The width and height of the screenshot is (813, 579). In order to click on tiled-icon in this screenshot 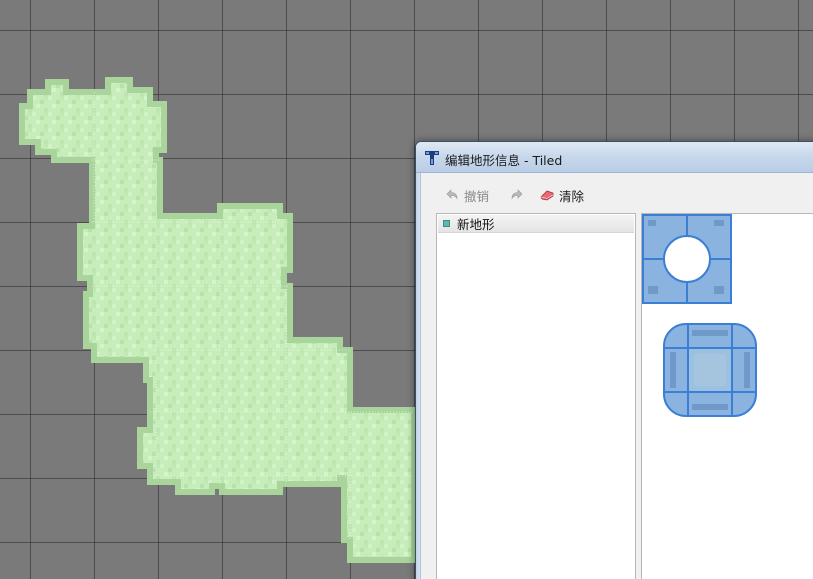, I will do `click(432, 158)`.